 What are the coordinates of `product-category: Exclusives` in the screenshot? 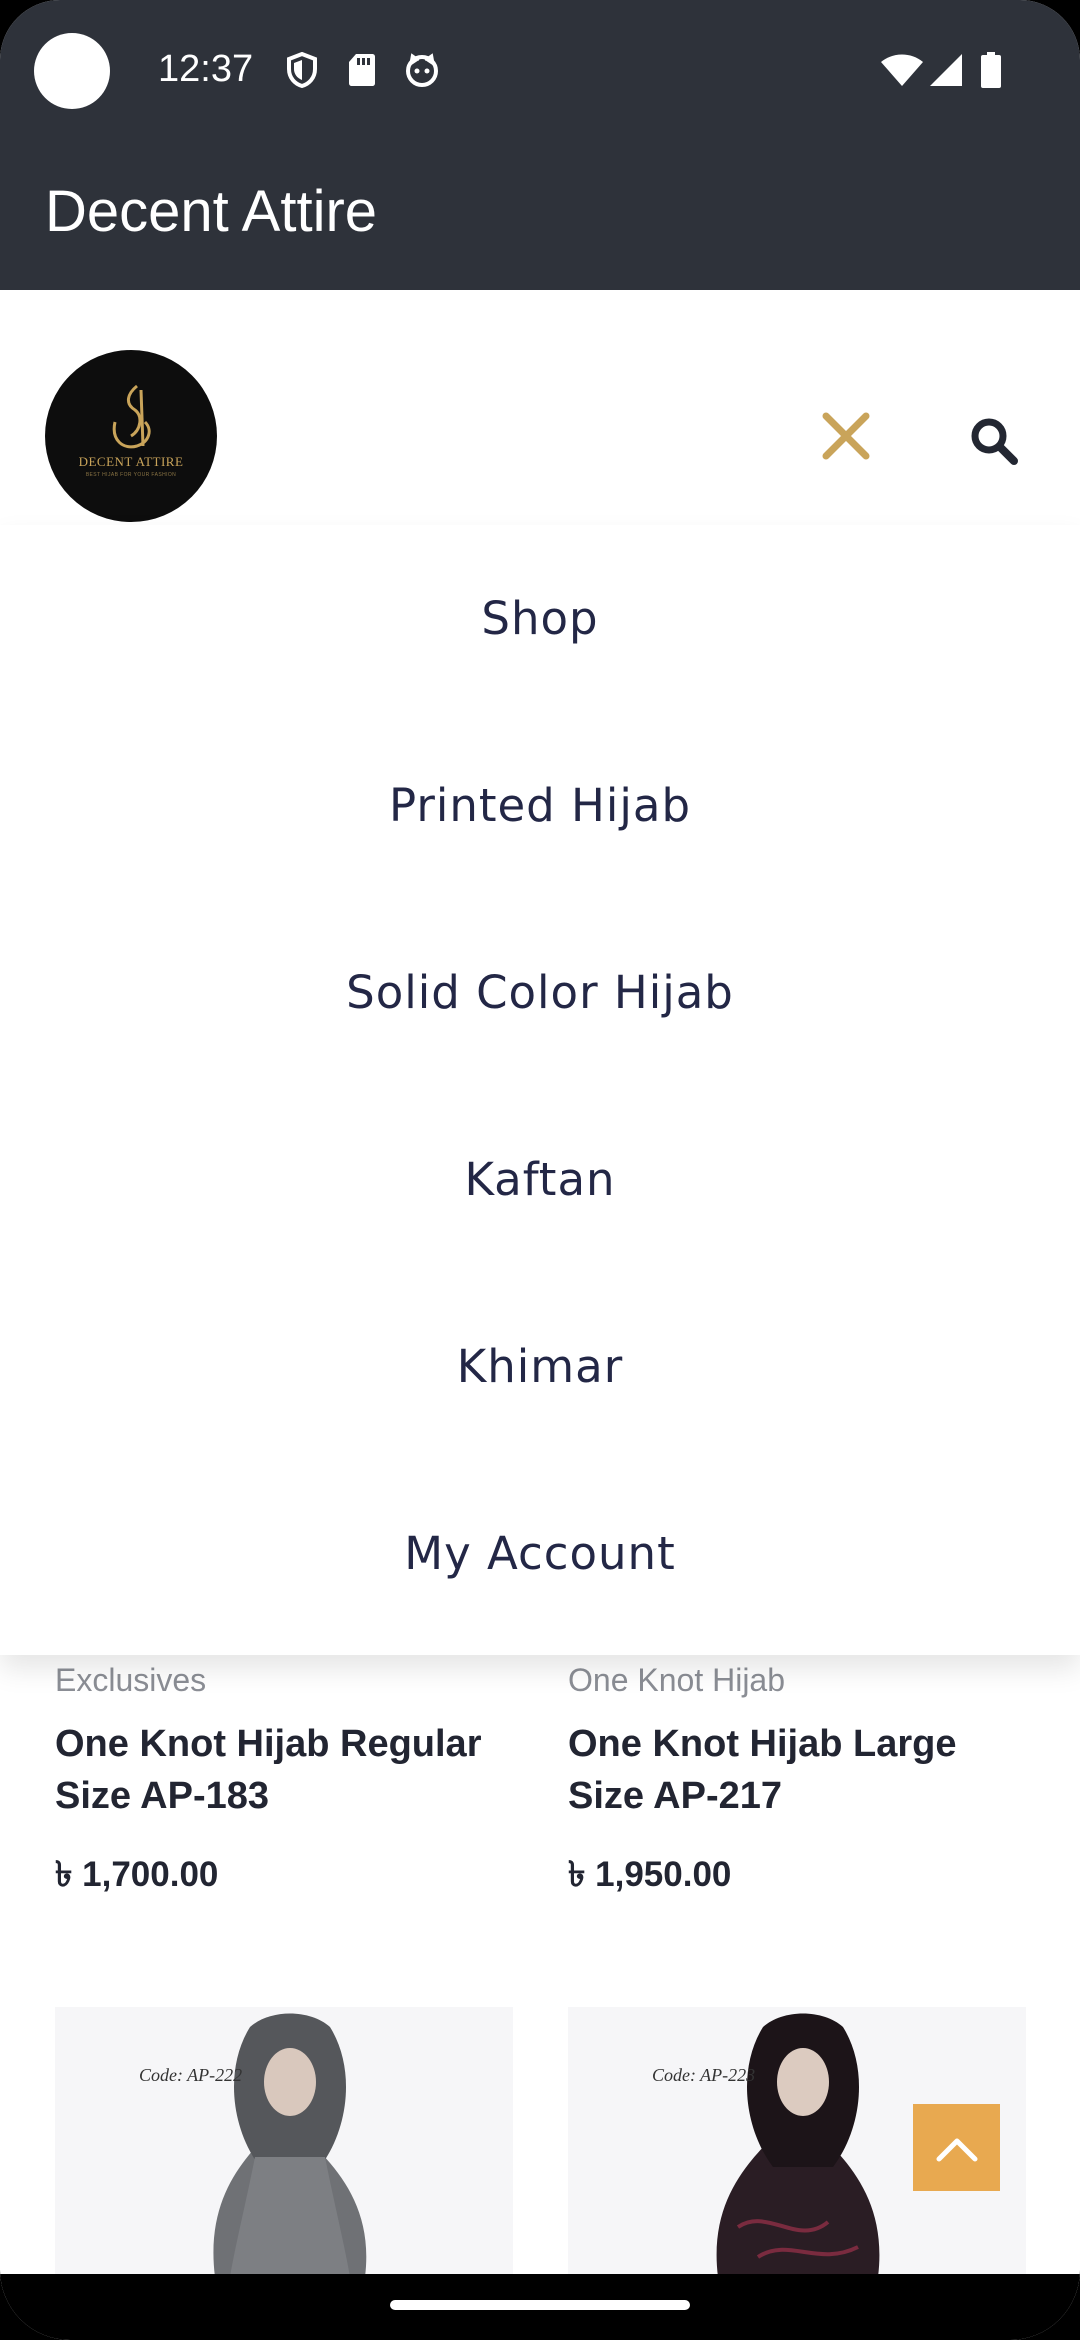 It's located at (130, 1680).